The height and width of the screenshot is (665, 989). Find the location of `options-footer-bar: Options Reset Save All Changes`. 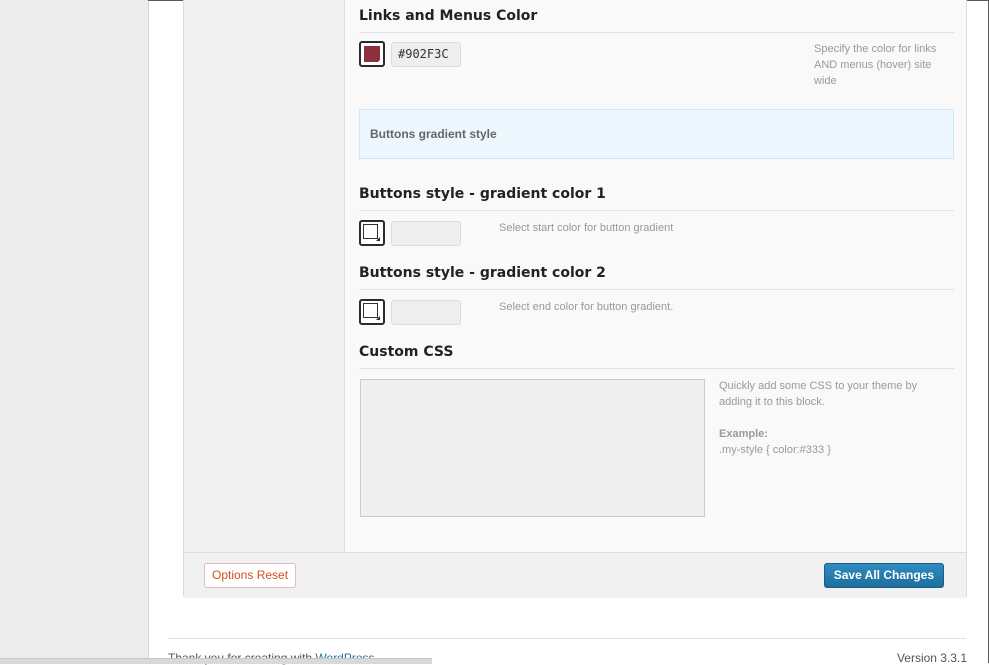

options-footer-bar: Options Reset Save All Changes is located at coordinates (575, 575).